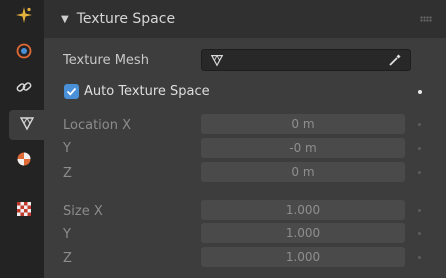 Image resolution: width=446 pixels, height=278 pixels. I want to click on auto-texture-space-label: Auto Texture Space, so click(147, 91).